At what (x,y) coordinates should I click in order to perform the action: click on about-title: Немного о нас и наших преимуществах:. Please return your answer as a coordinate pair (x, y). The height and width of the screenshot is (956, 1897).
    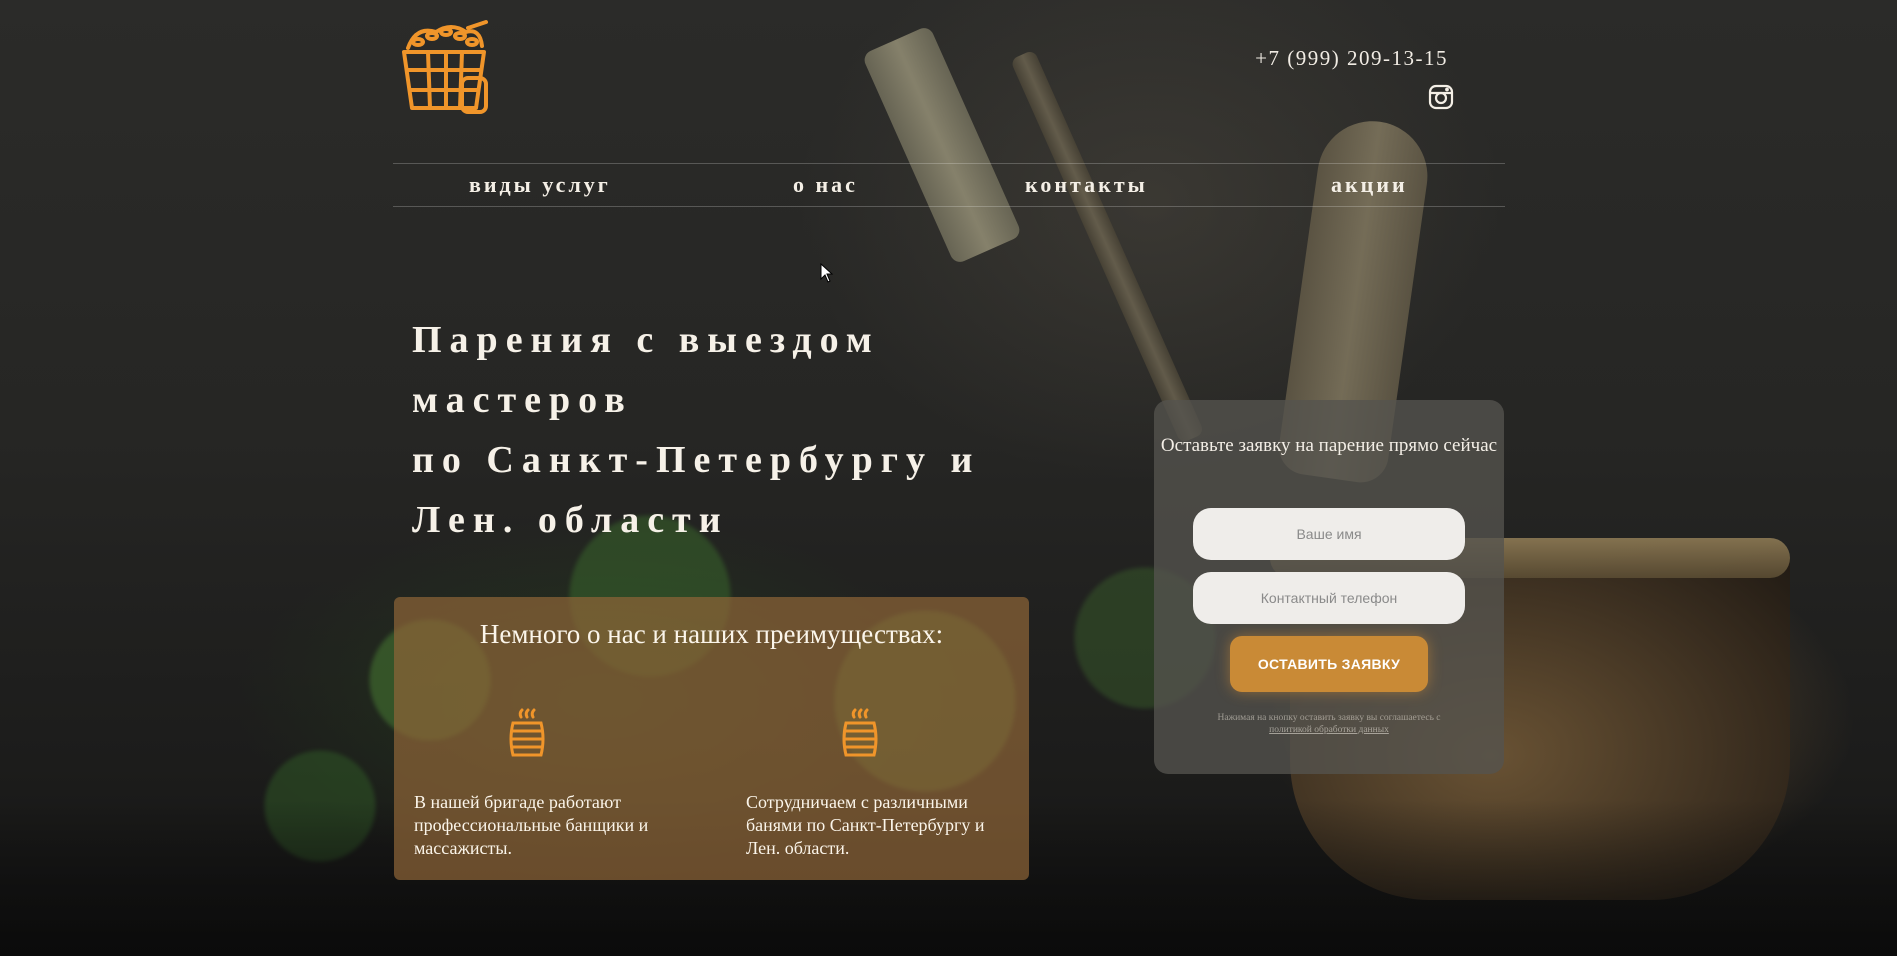
    Looking at the image, I should click on (711, 634).